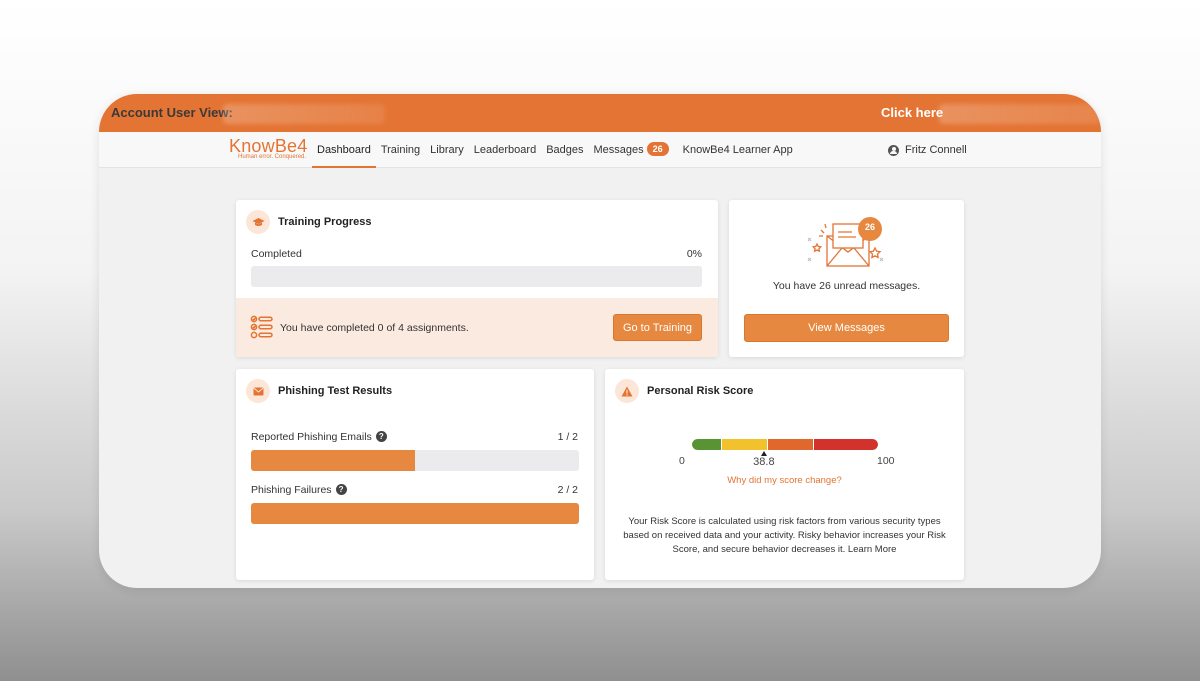 This screenshot has width=1200, height=681. Describe the element at coordinates (784, 480) in the screenshot. I see `why-score-changed-link: Why did my score change?` at that location.